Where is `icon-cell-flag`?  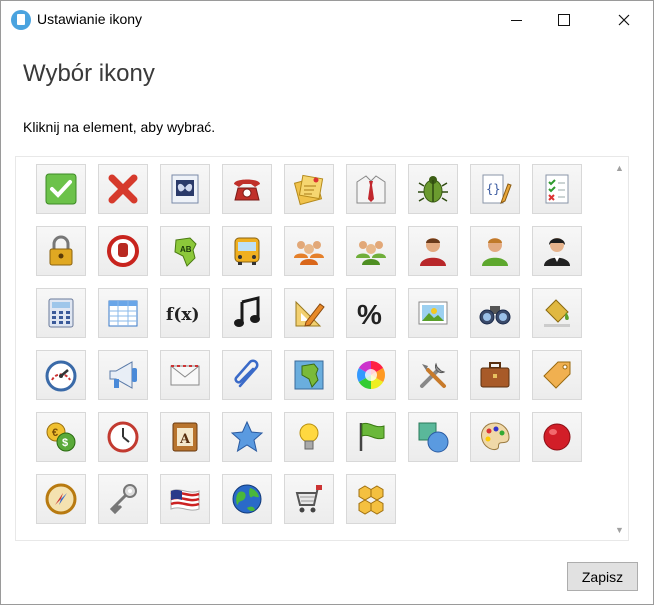
icon-cell-flag is located at coordinates (371, 437).